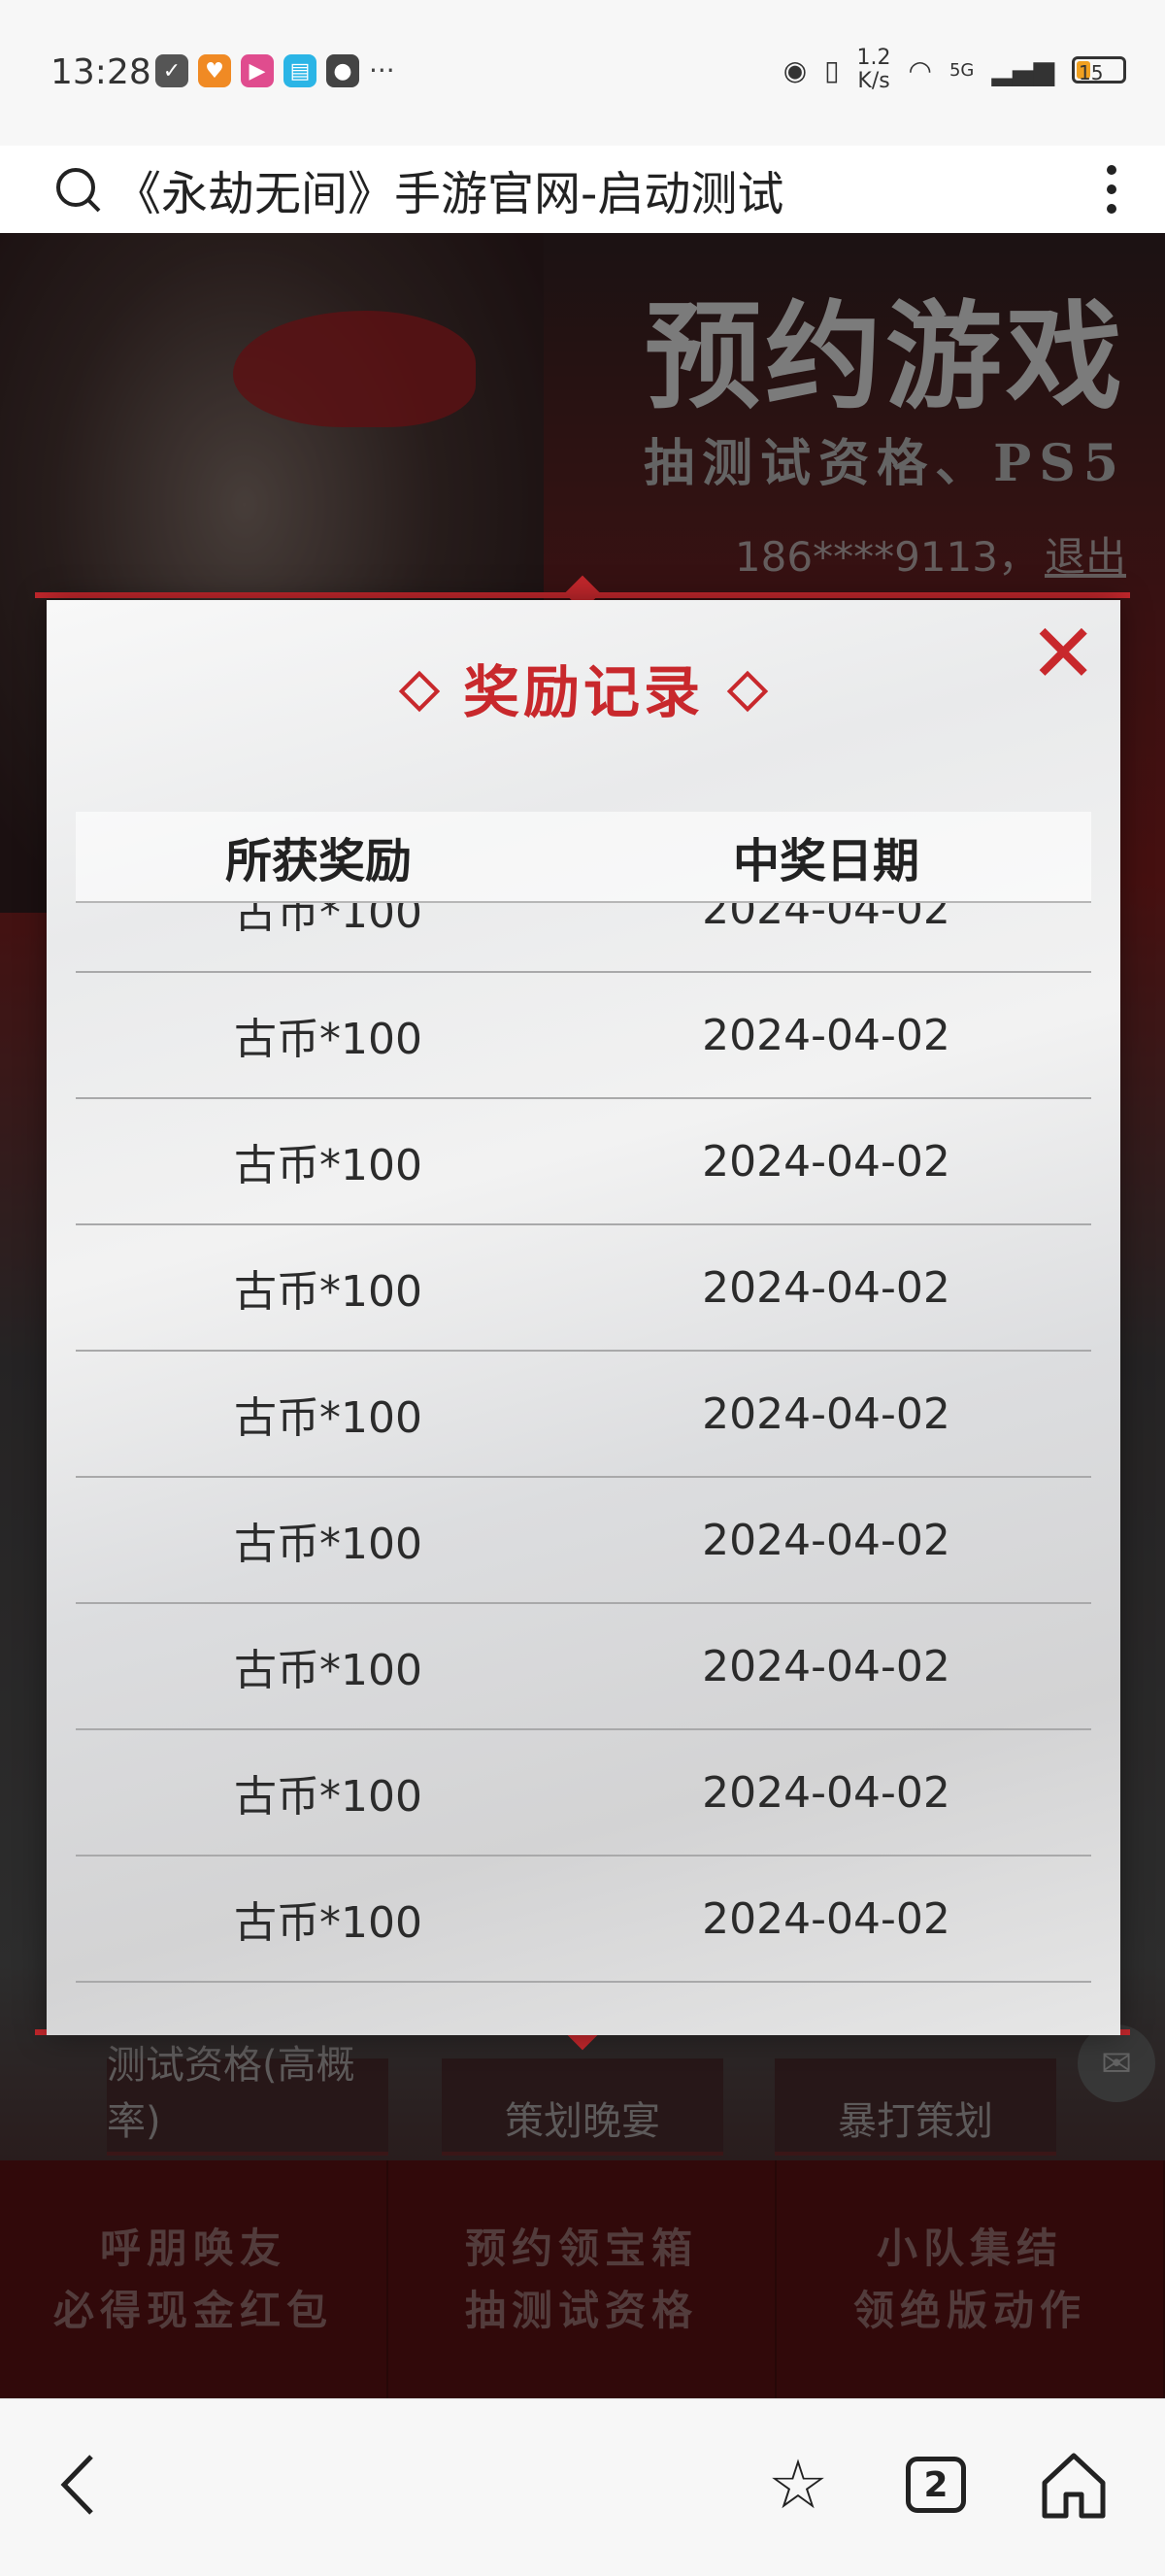  What do you see at coordinates (318, 861) in the screenshot?
I see `column-reward: 所获奖励` at bounding box center [318, 861].